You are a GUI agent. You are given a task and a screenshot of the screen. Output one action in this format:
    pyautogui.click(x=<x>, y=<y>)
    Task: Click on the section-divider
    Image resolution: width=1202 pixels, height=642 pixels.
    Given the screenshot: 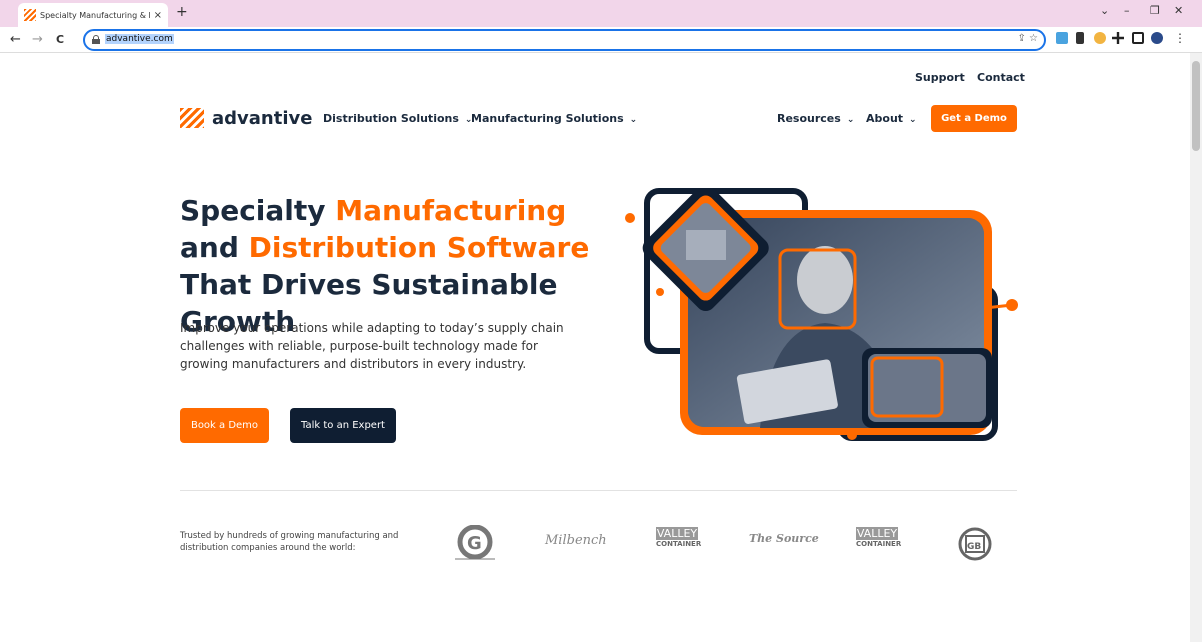 What is the action you would take?
    pyautogui.click(x=598, y=490)
    